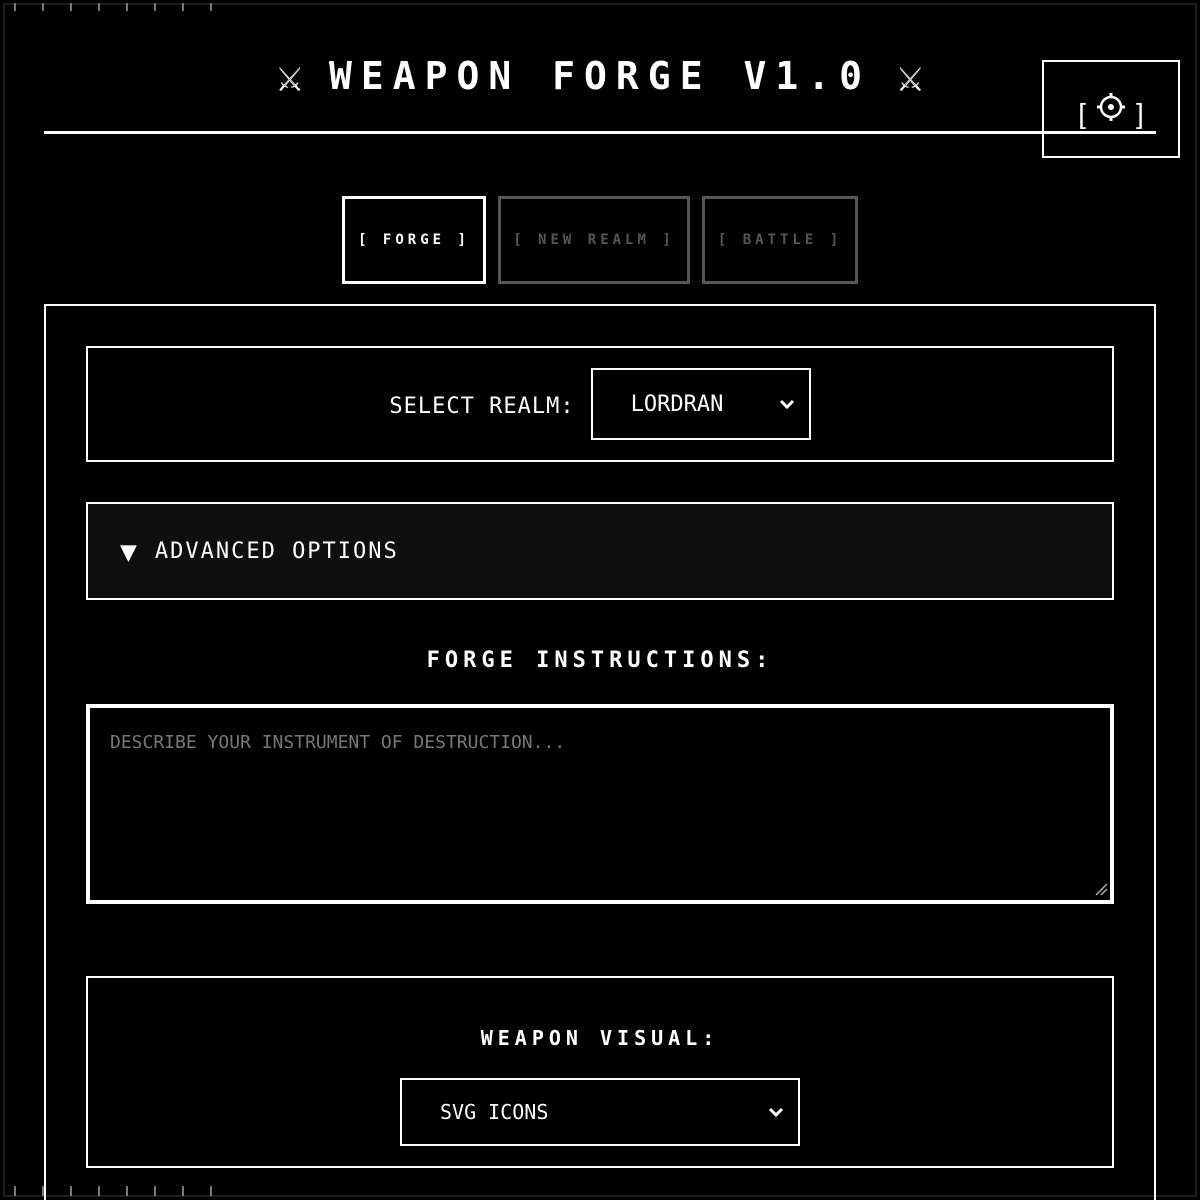  Describe the element at coordinates (600, 804) in the screenshot. I see `forge-instructions-input` at that location.